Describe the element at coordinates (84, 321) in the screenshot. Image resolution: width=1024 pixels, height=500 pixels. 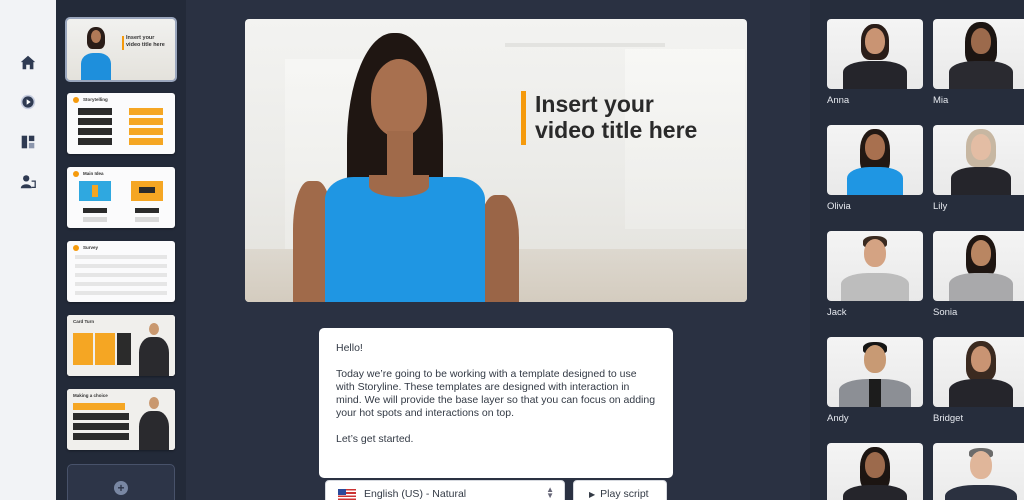
I see `slide-title: Card Turn` at that location.